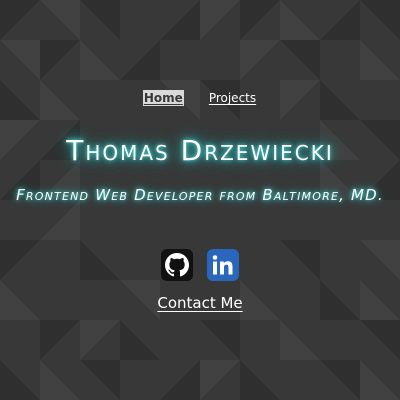 The height and width of the screenshot is (400, 400). I want to click on contact-link: Contact Me, so click(199, 303).